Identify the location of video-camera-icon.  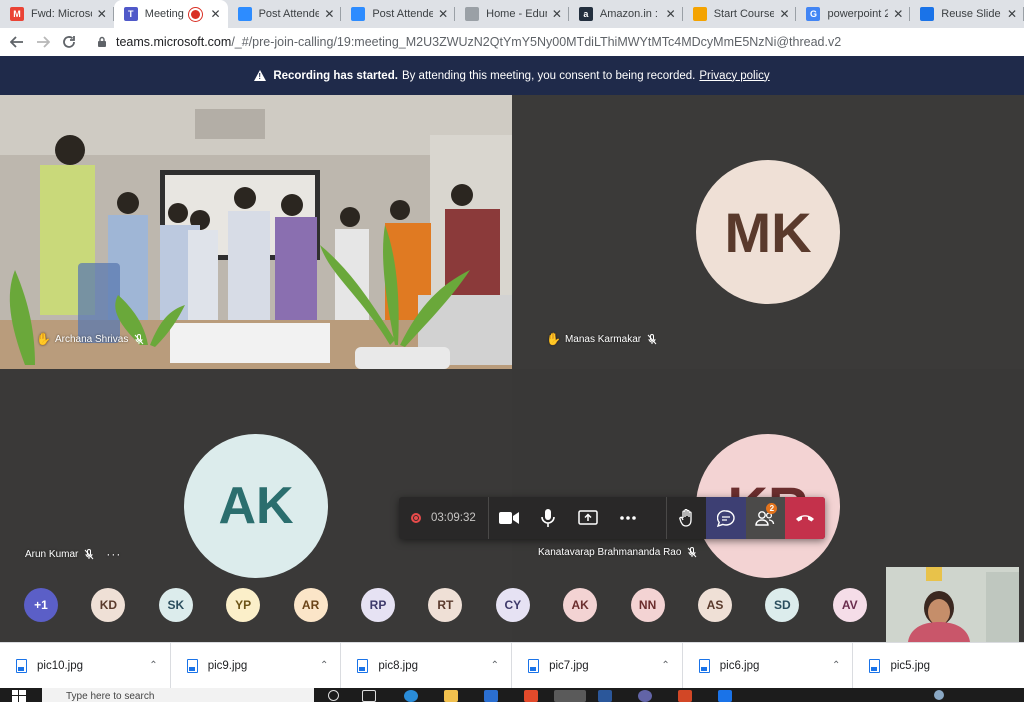
(508, 518).